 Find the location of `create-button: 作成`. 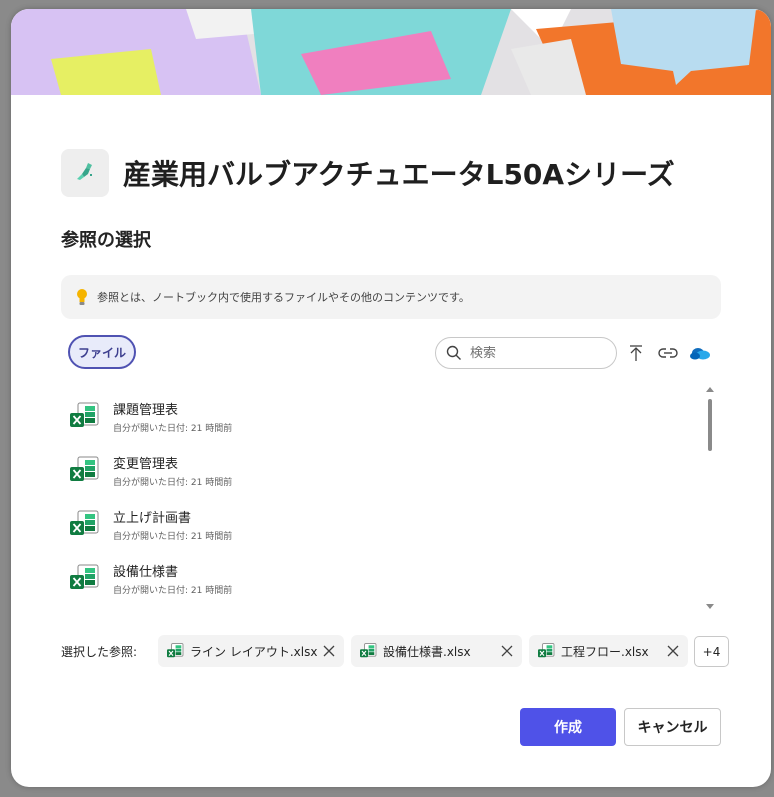

create-button: 作成 is located at coordinates (568, 727).